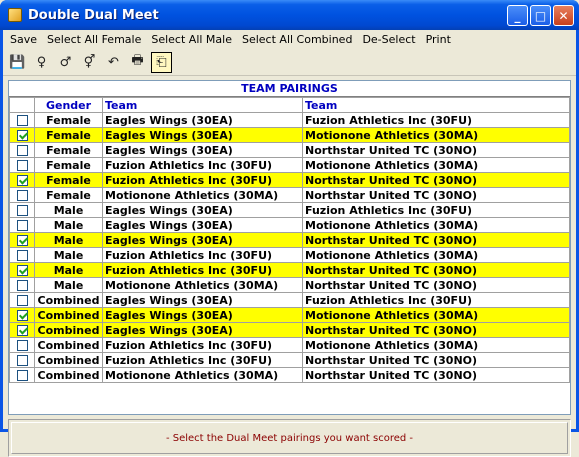 The height and width of the screenshot is (457, 579). I want to click on minimize-button: _, so click(517, 15).